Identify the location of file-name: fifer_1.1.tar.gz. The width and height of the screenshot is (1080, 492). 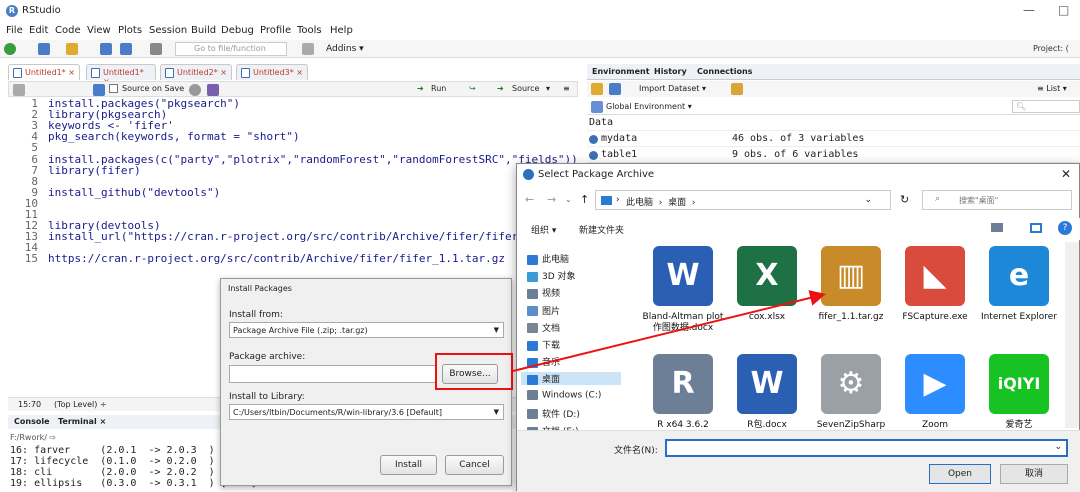
(851, 317).